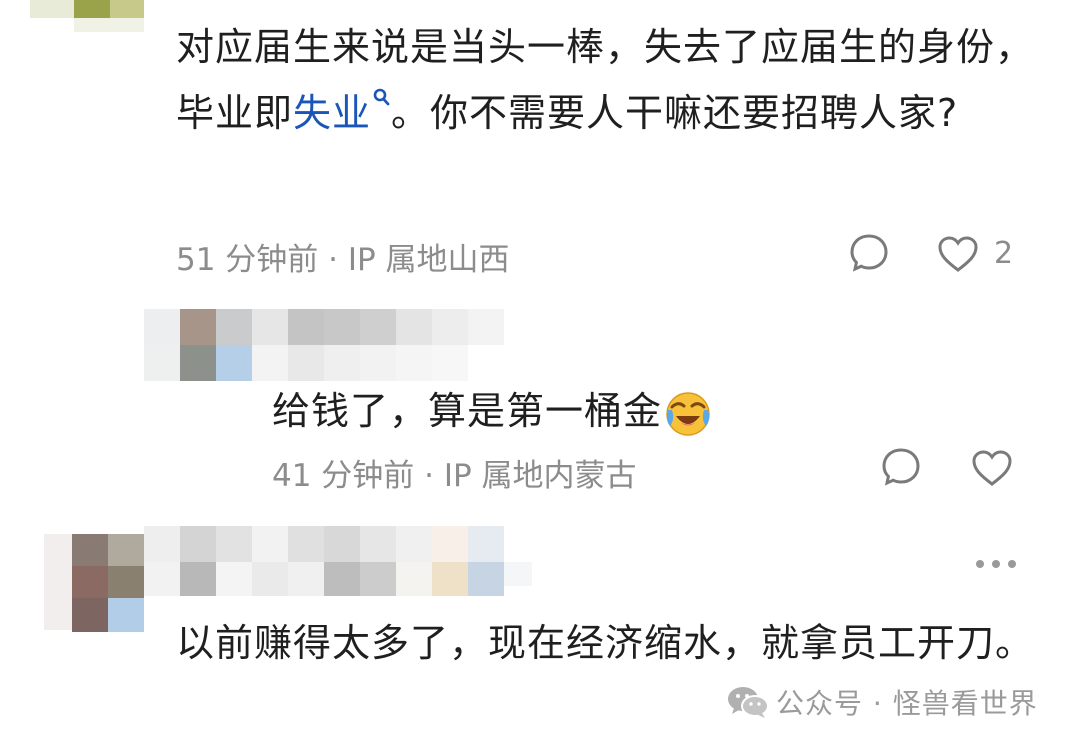 The height and width of the screenshot is (744, 1080). I want to click on reply-comment-icon, so click(901, 467).